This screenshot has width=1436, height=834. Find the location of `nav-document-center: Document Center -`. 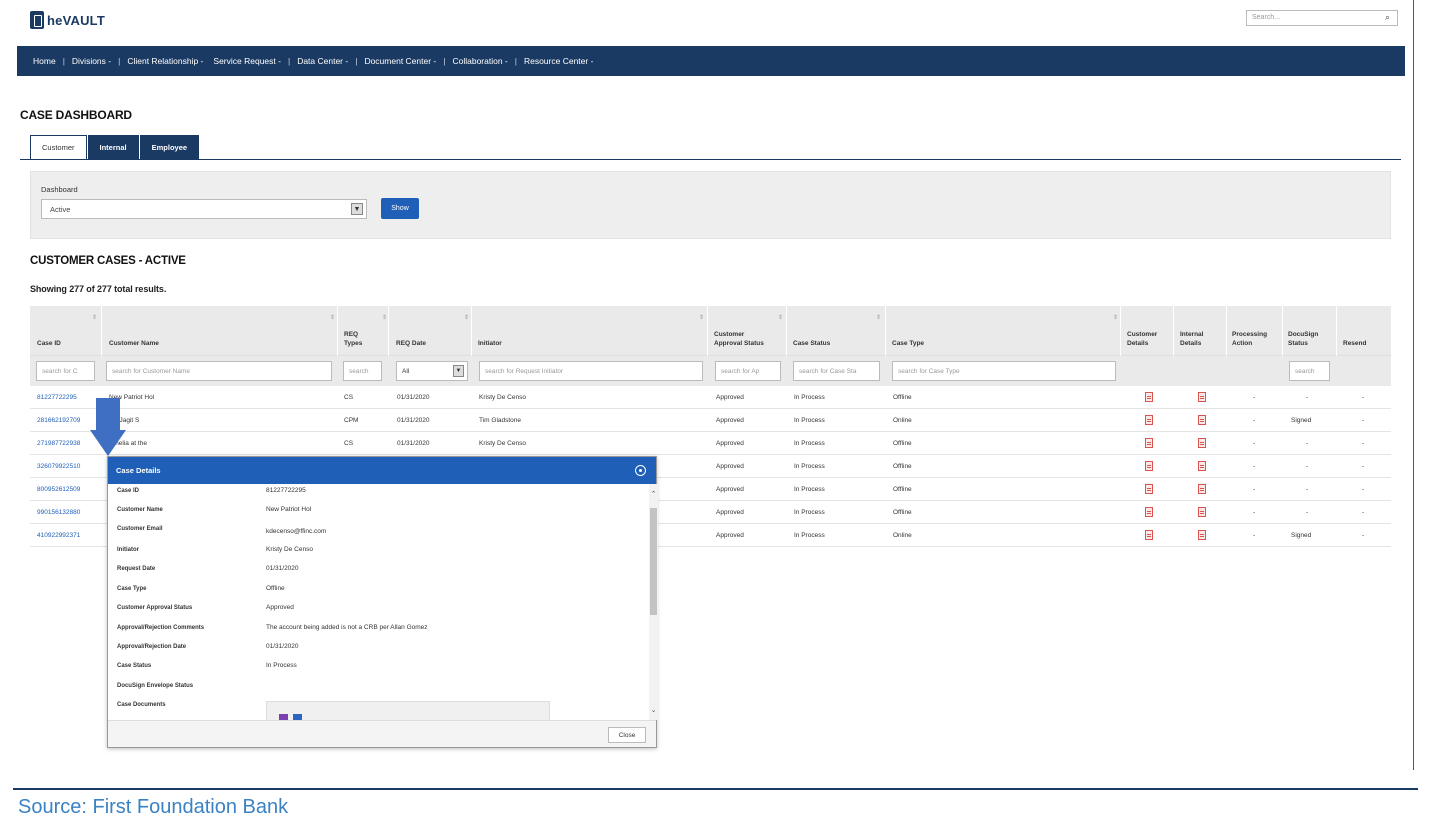

nav-document-center: Document Center - is located at coordinates (400, 61).